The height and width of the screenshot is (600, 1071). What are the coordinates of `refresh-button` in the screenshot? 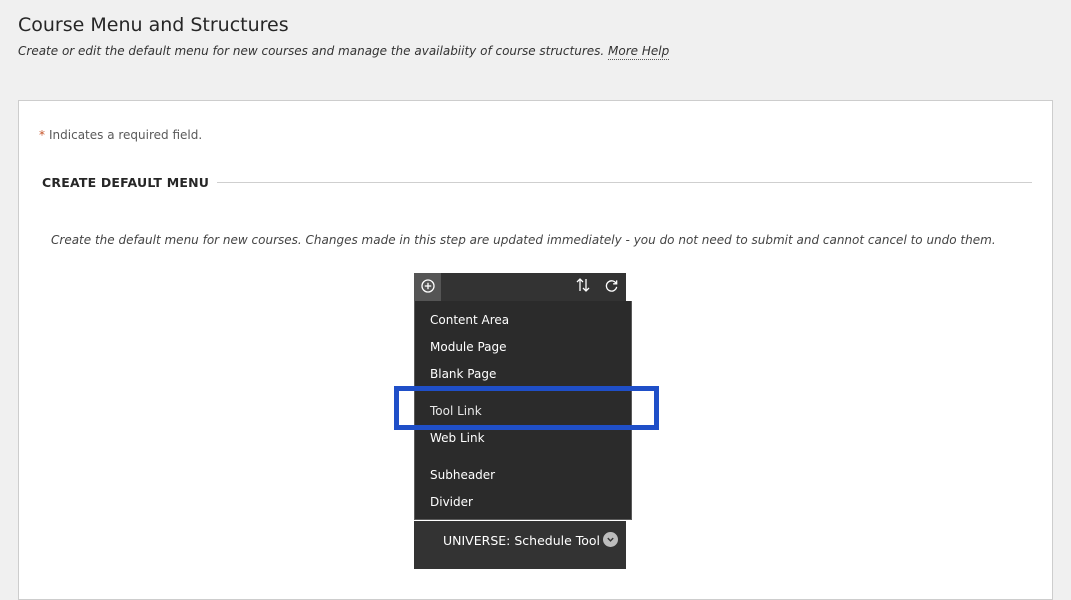 It's located at (611, 287).